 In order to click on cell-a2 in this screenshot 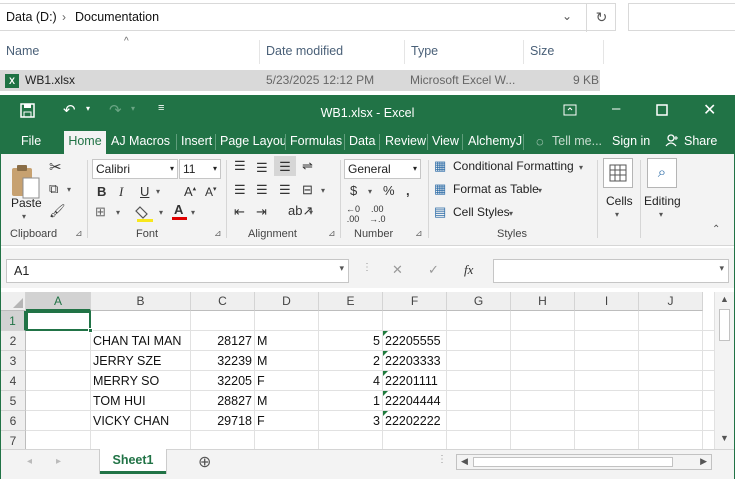, I will do `click(58, 341)`.